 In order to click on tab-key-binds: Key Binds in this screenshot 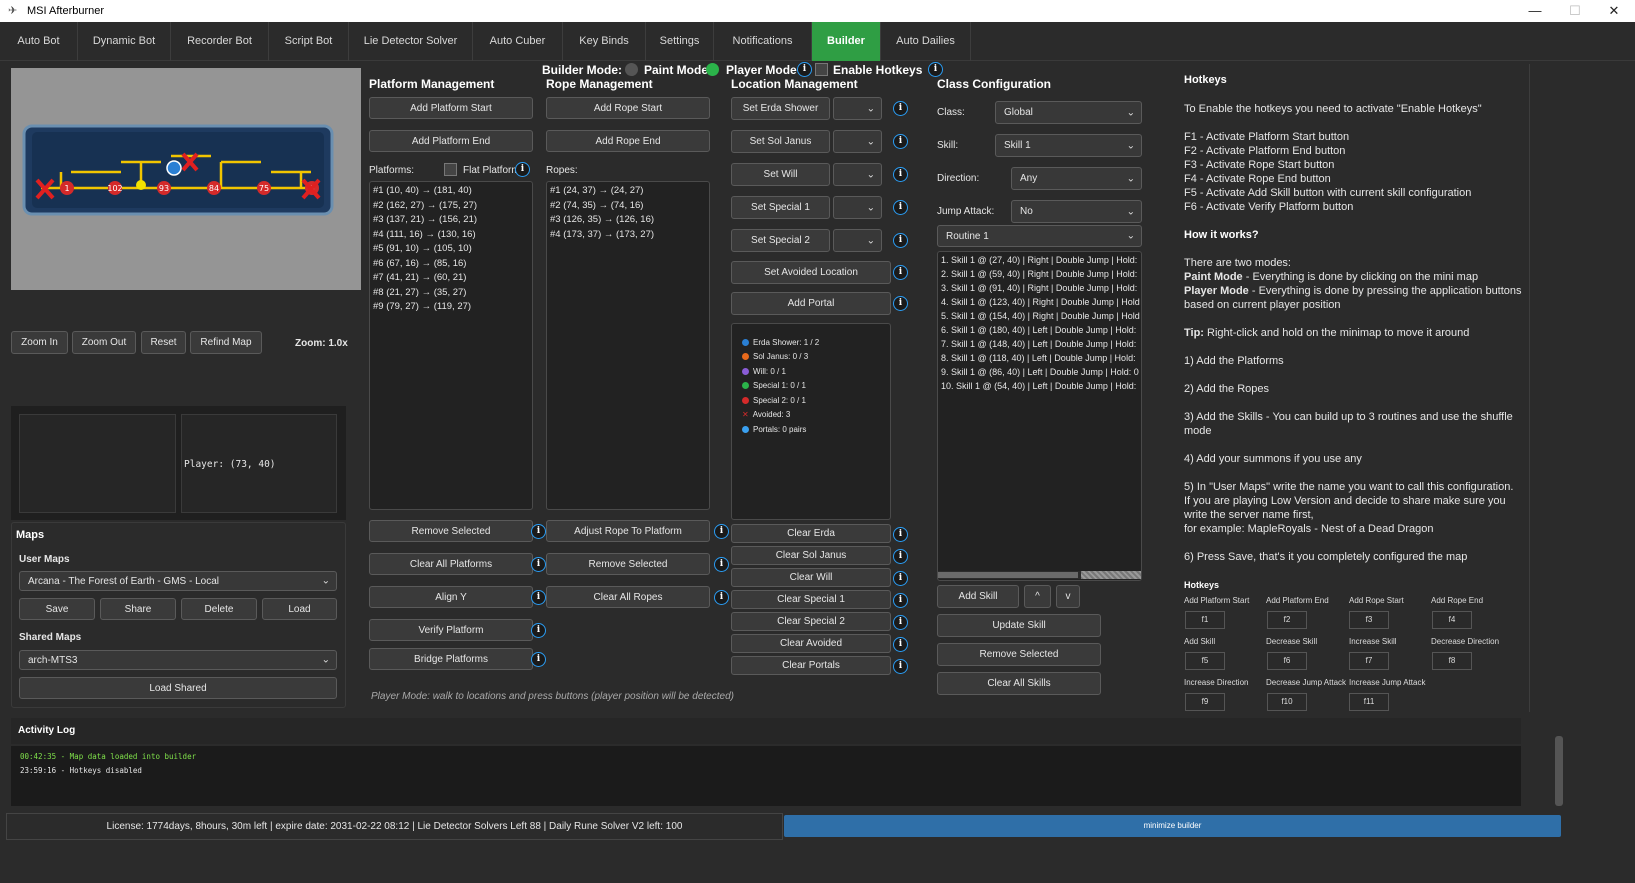, I will do `click(604, 41)`.